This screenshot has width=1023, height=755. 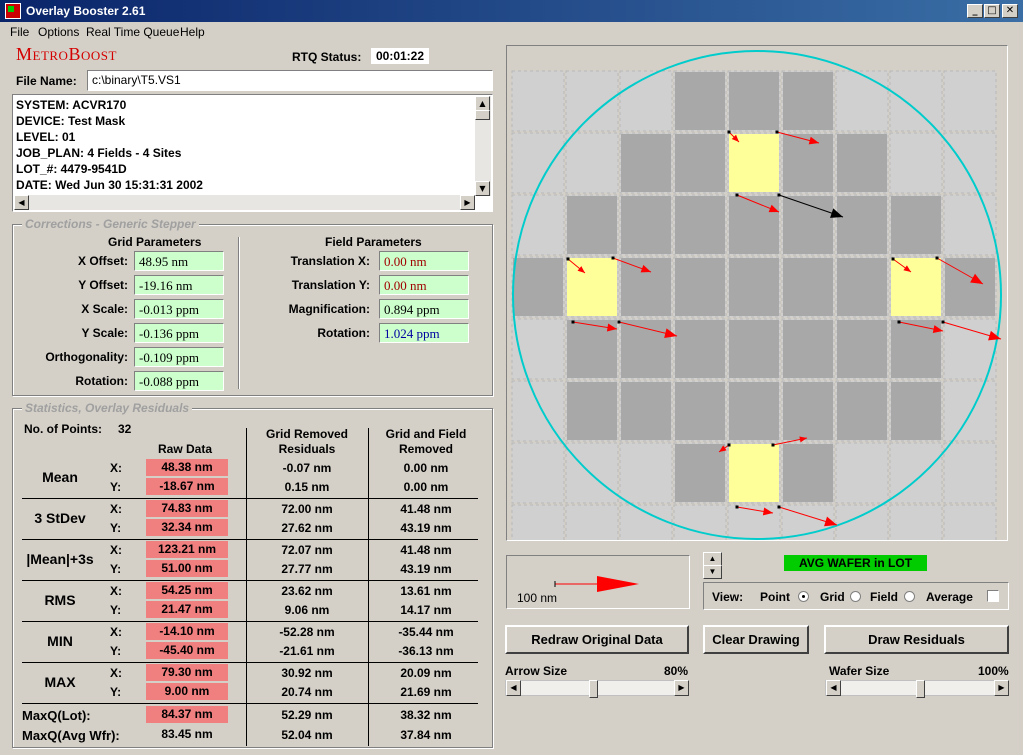 What do you see at coordinates (712, 572) in the screenshot?
I see `spin-down-icon: ▼` at bounding box center [712, 572].